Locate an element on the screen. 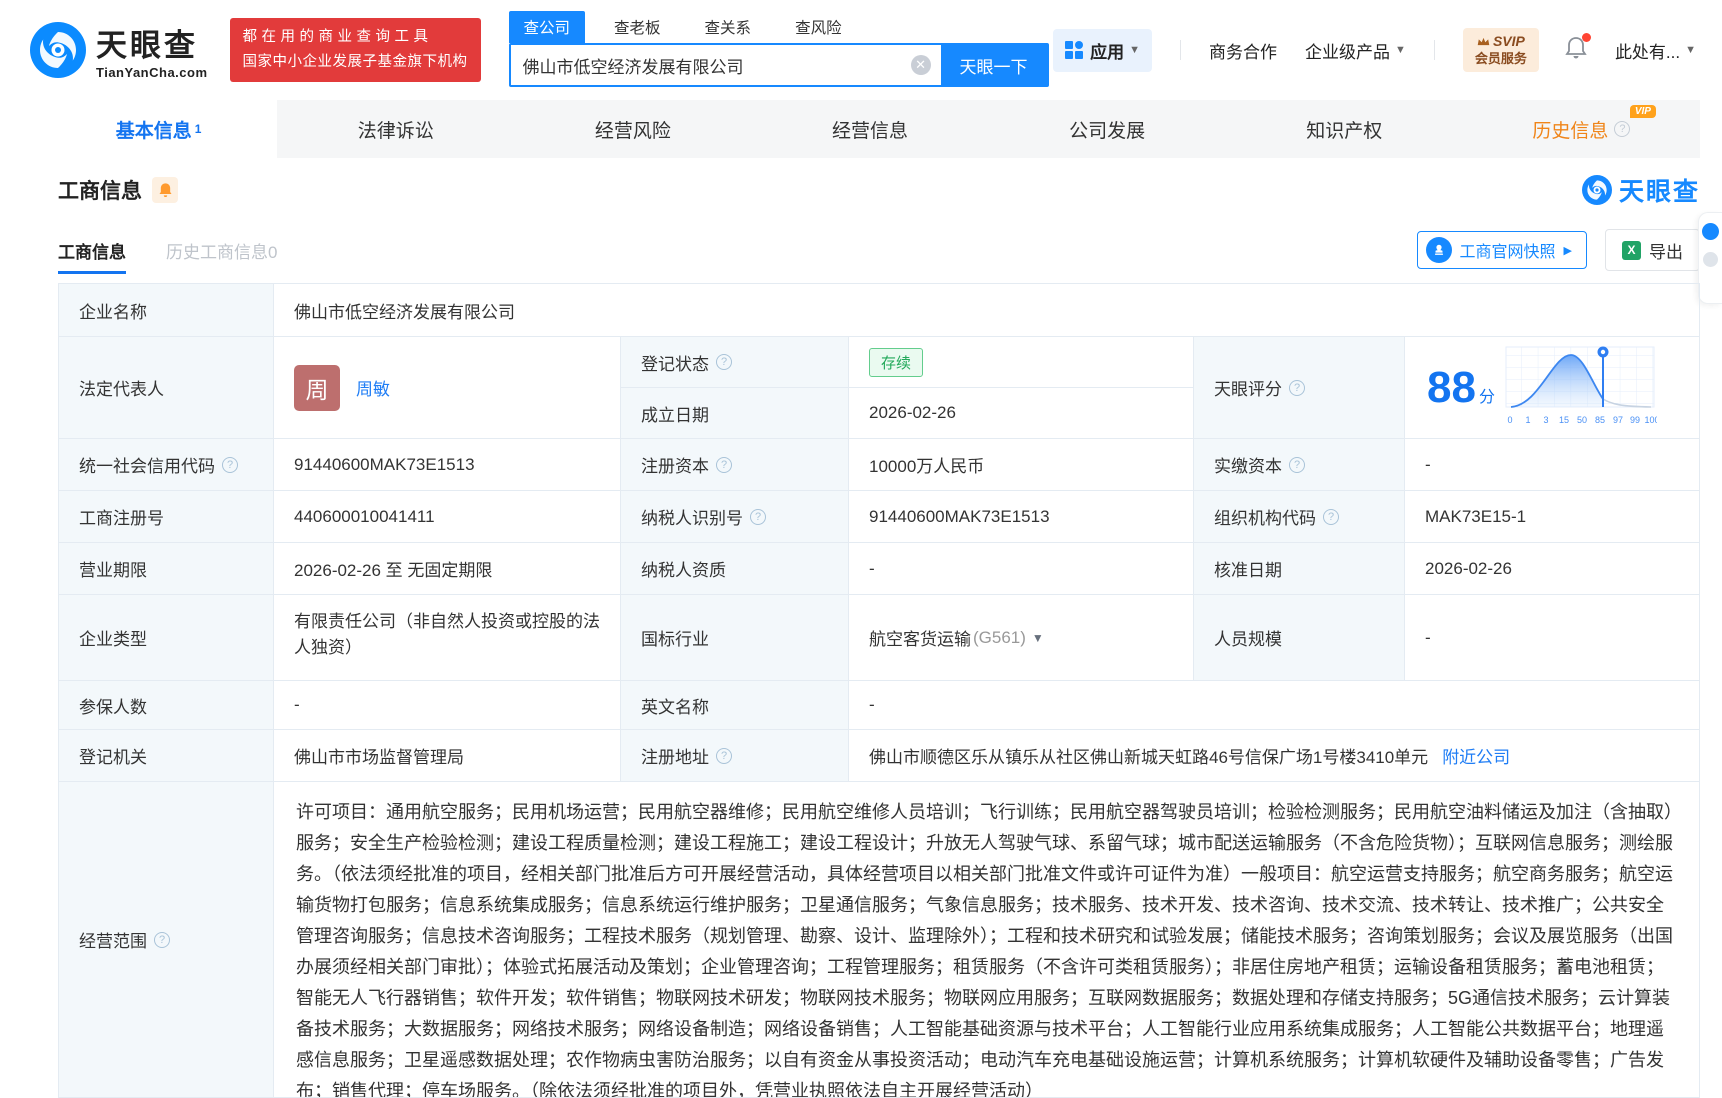 The width and height of the screenshot is (1722, 1098). reg-number-label: 工商注册号 is located at coordinates (166, 516).